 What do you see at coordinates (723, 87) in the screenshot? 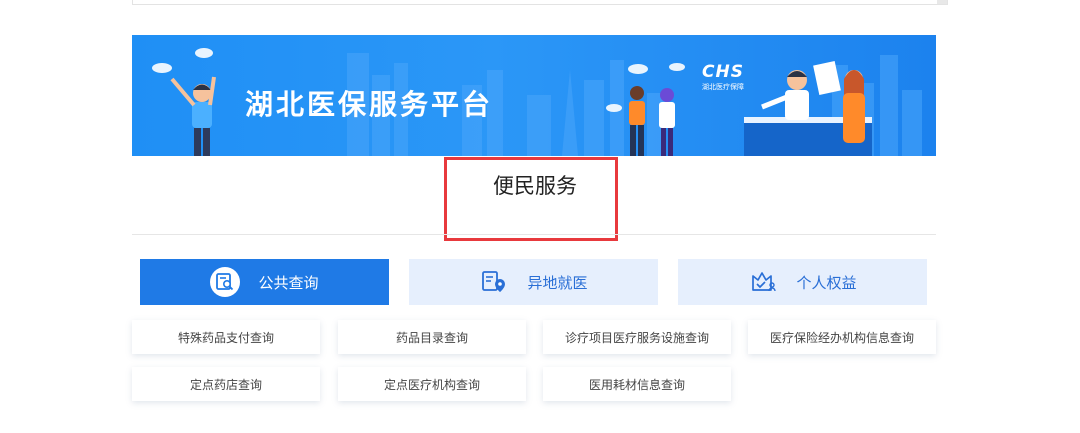
I see `chs-logo-subtext: 湖北医疗保障` at bounding box center [723, 87].